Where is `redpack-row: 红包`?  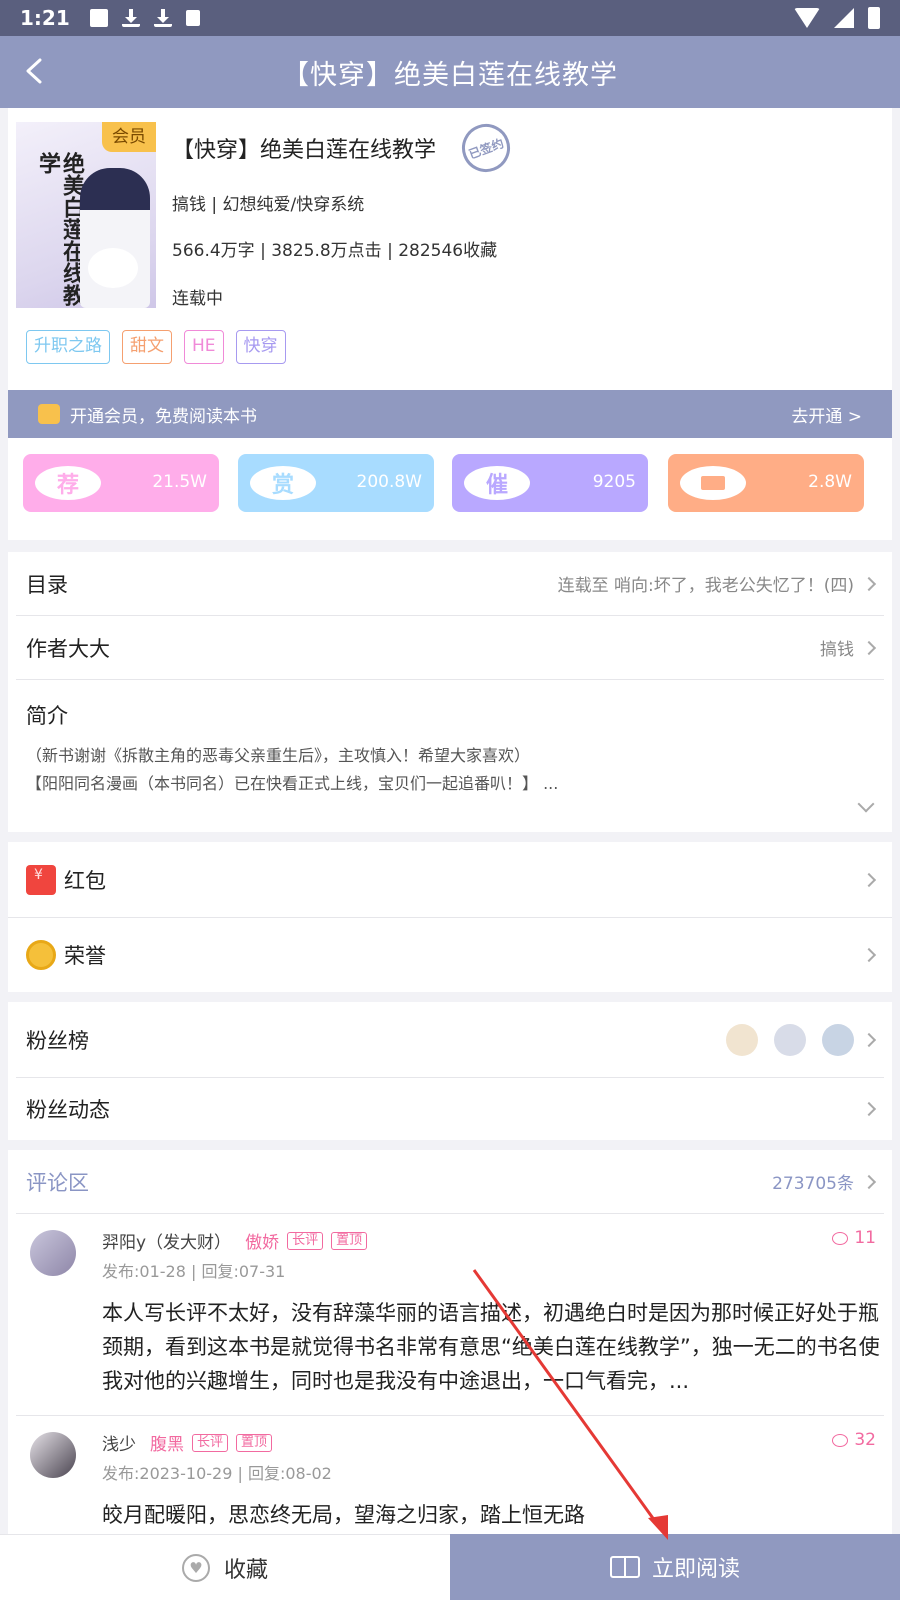
redpack-row: 红包 is located at coordinates (450, 880).